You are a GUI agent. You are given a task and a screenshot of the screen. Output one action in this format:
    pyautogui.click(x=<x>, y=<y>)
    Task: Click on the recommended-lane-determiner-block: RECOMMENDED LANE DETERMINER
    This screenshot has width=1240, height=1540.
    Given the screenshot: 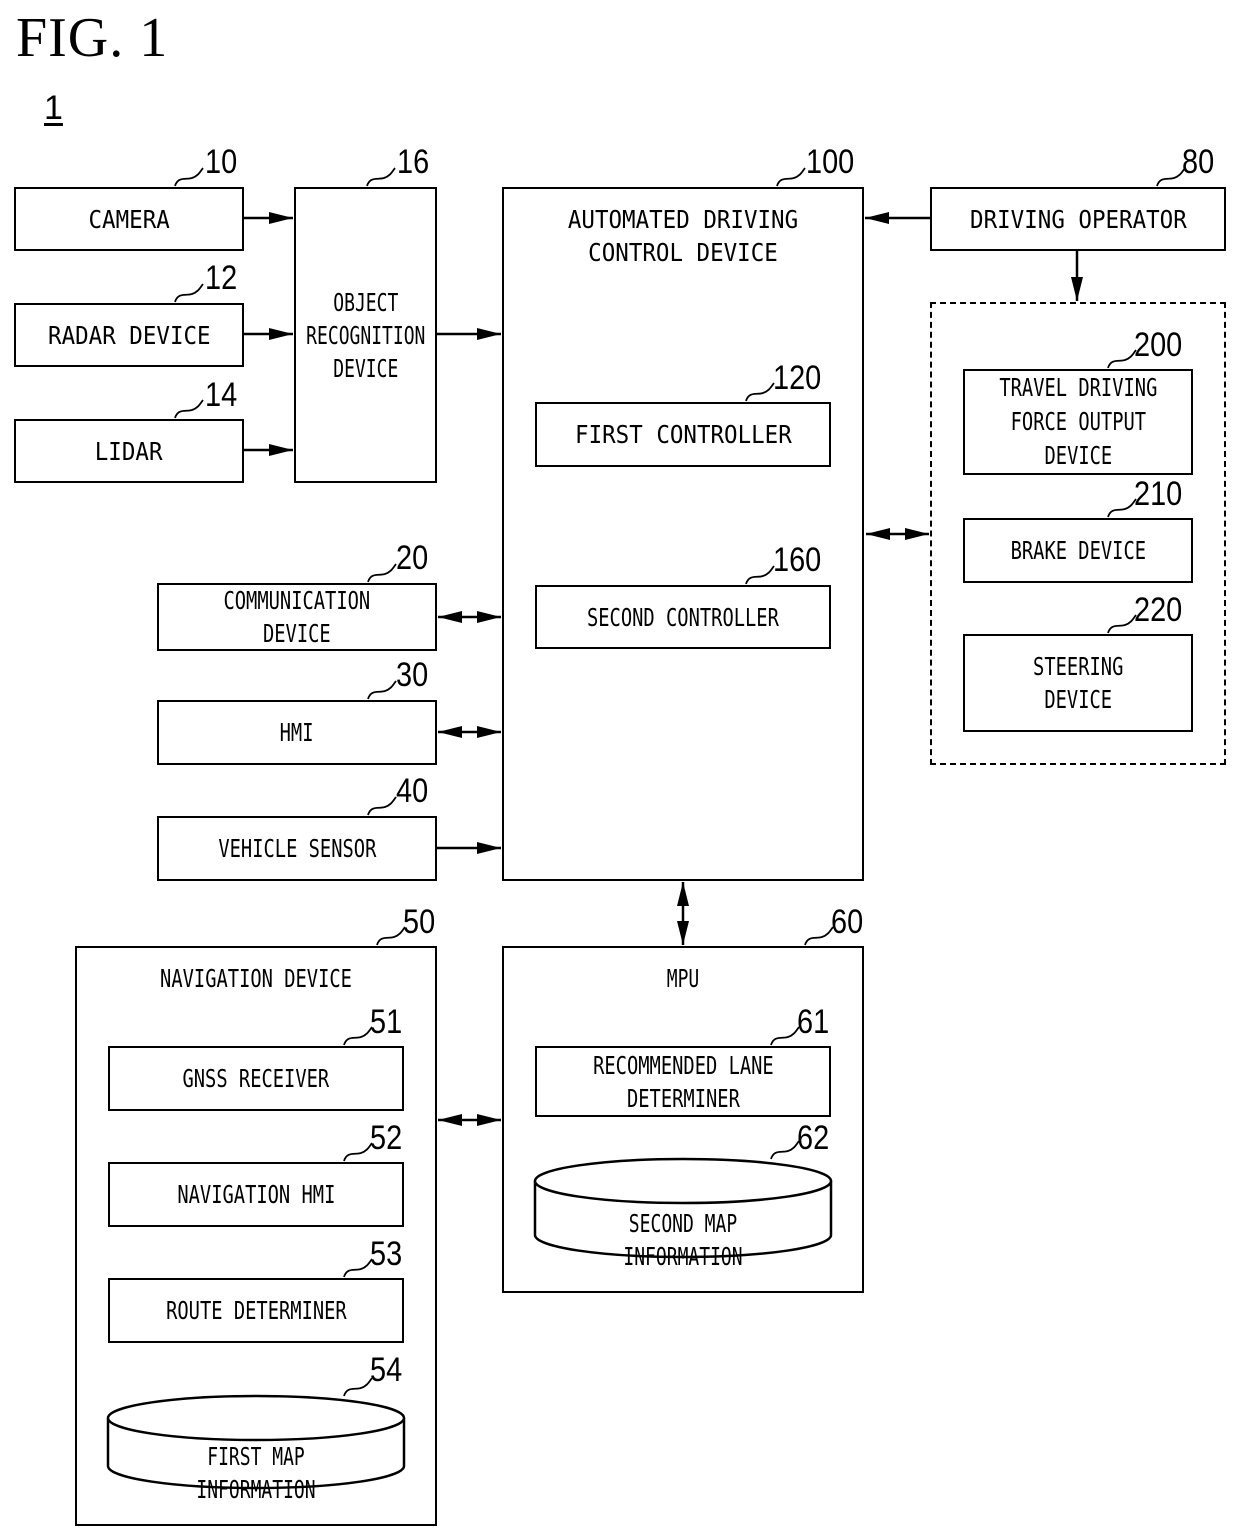 What is the action you would take?
    pyautogui.click(x=683, y=1081)
    